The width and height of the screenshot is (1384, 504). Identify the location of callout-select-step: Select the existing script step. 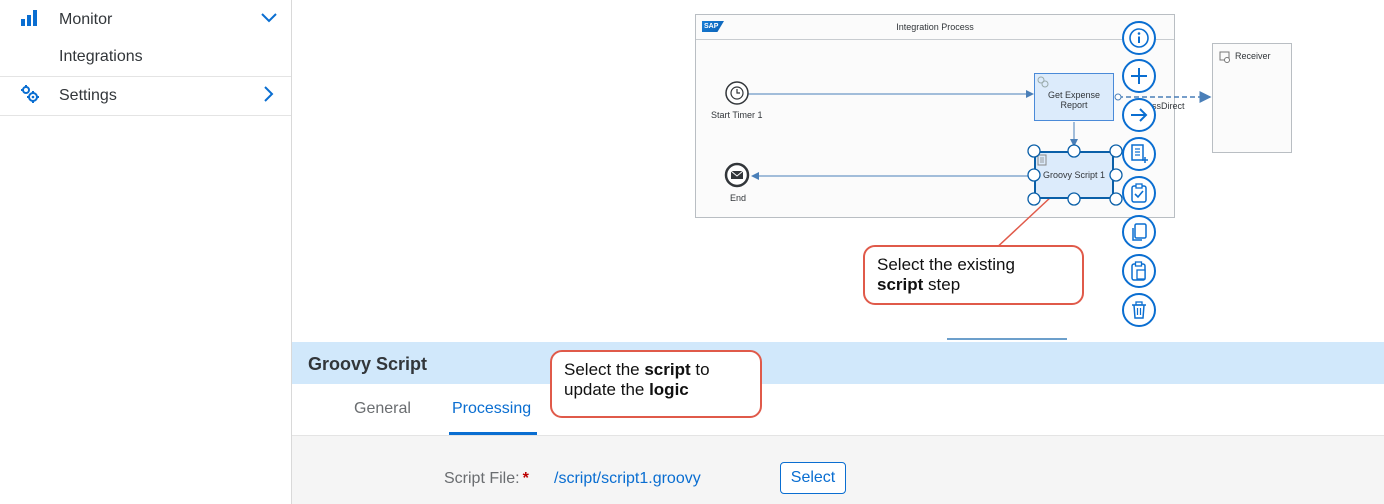
(973, 275).